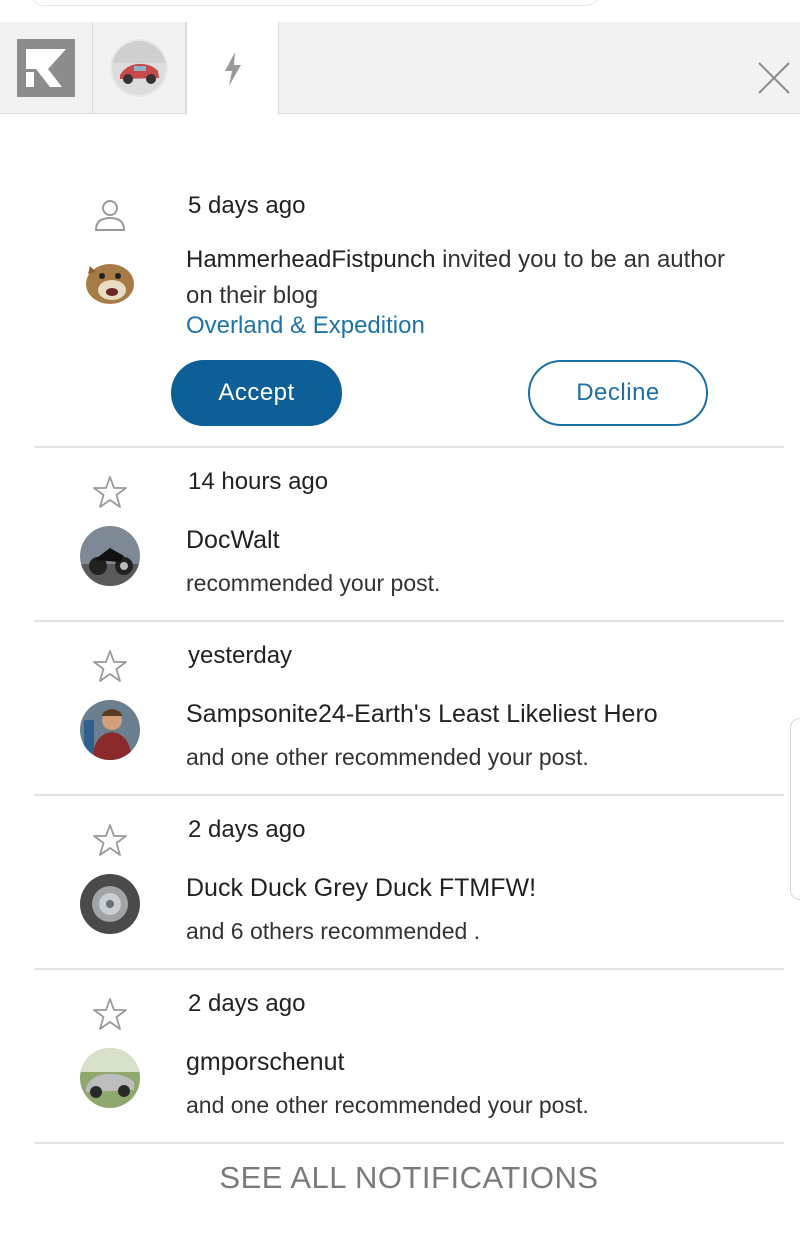  Describe the element at coordinates (400, 1178) in the screenshot. I see `see-all-notifications-link: SEE ALL NOTIFICATIONS` at that location.